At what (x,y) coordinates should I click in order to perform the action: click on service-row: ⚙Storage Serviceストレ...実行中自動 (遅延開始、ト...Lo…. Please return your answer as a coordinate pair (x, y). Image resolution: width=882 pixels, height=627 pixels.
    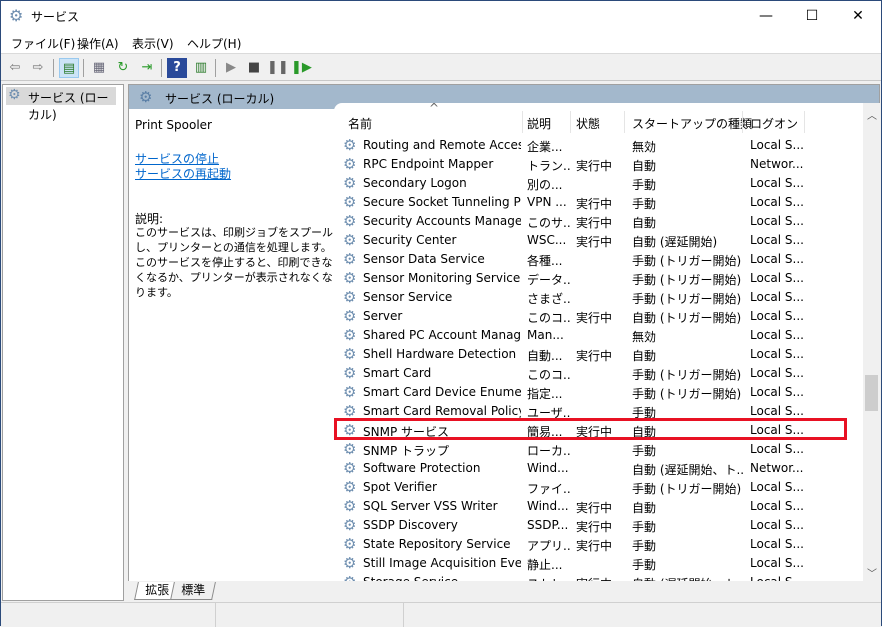
    Looking at the image, I should click on (598, 577).